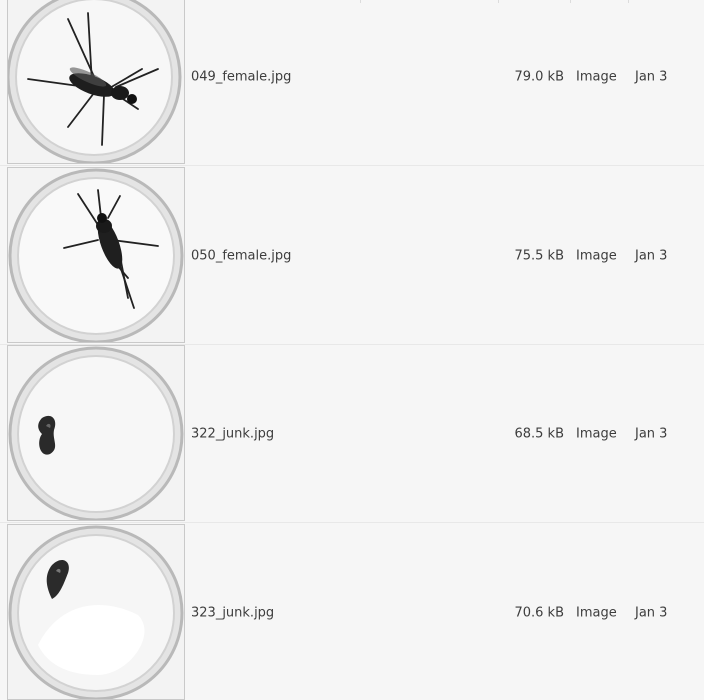 The height and width of the screenshot is (700, 704). What do you see at coordinates (539, 76) in the screenshot?
I see `file-size: 79.0 kB` at bounding box center [539, 76].